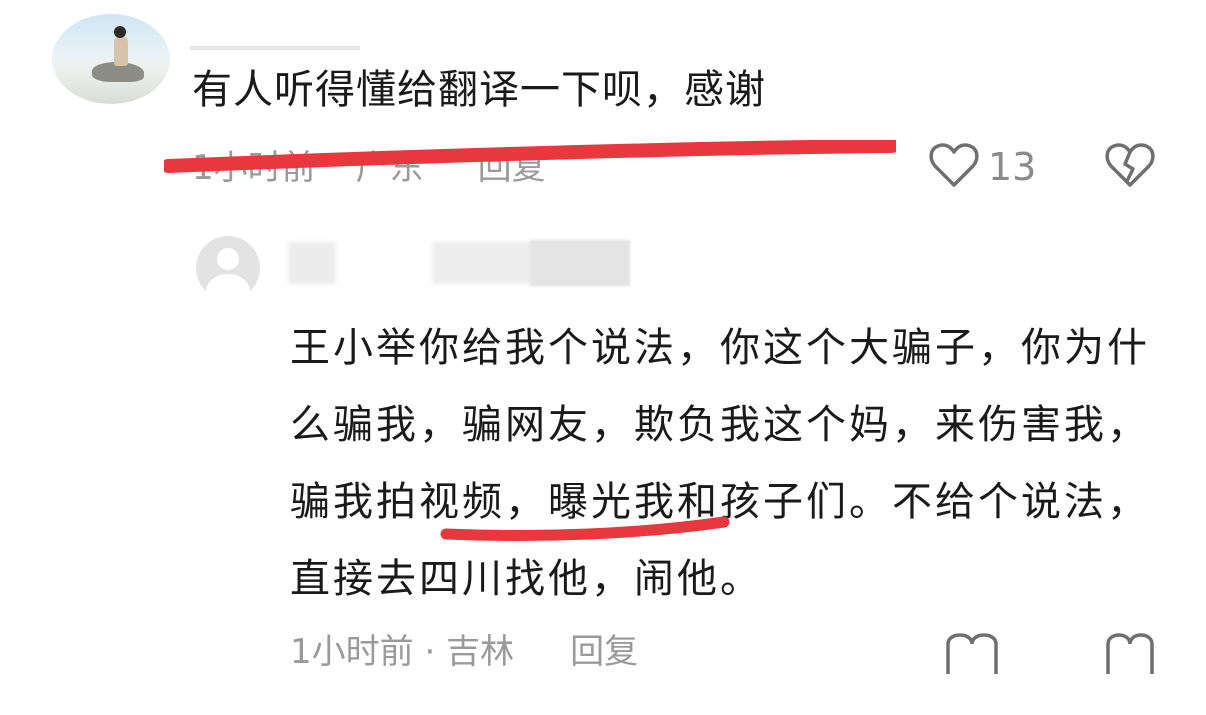  Describe the element at coordinates (352, 652) in the screenshot. I see `reply-time: 1小时前` at that location.